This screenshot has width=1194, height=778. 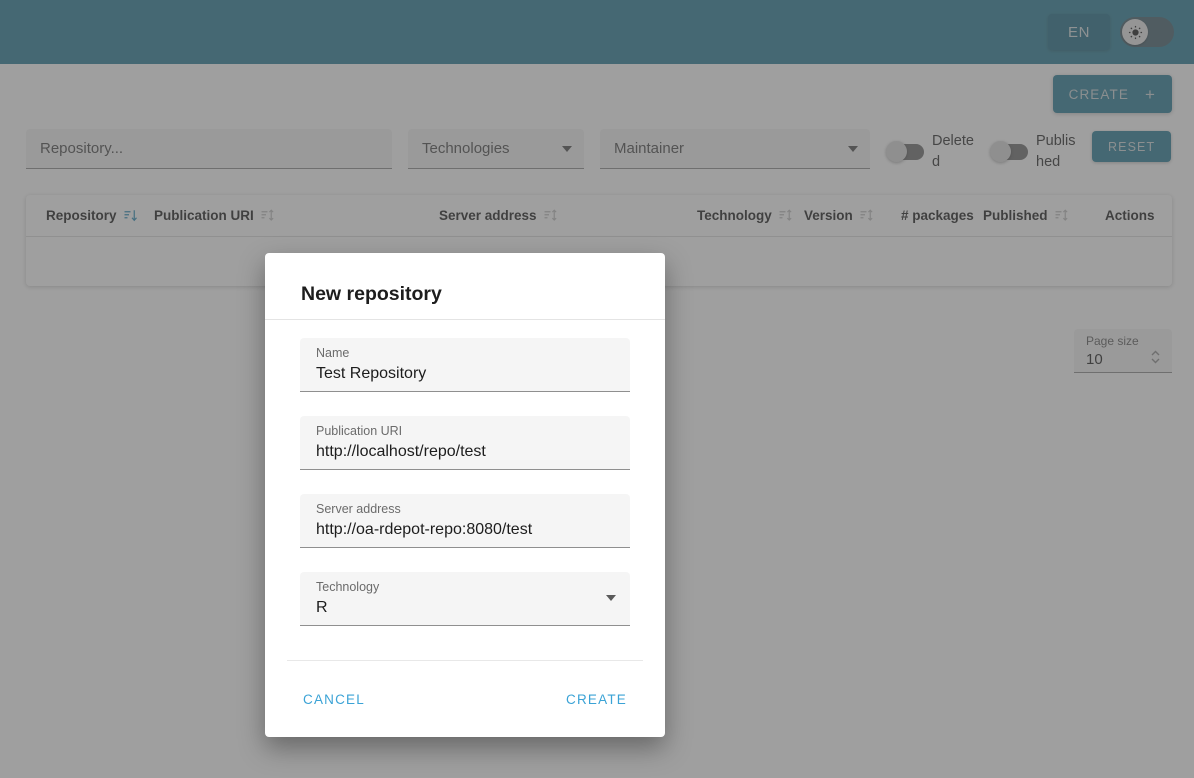 I want to click on name-field-label: Name, so click(x=333, y=353).